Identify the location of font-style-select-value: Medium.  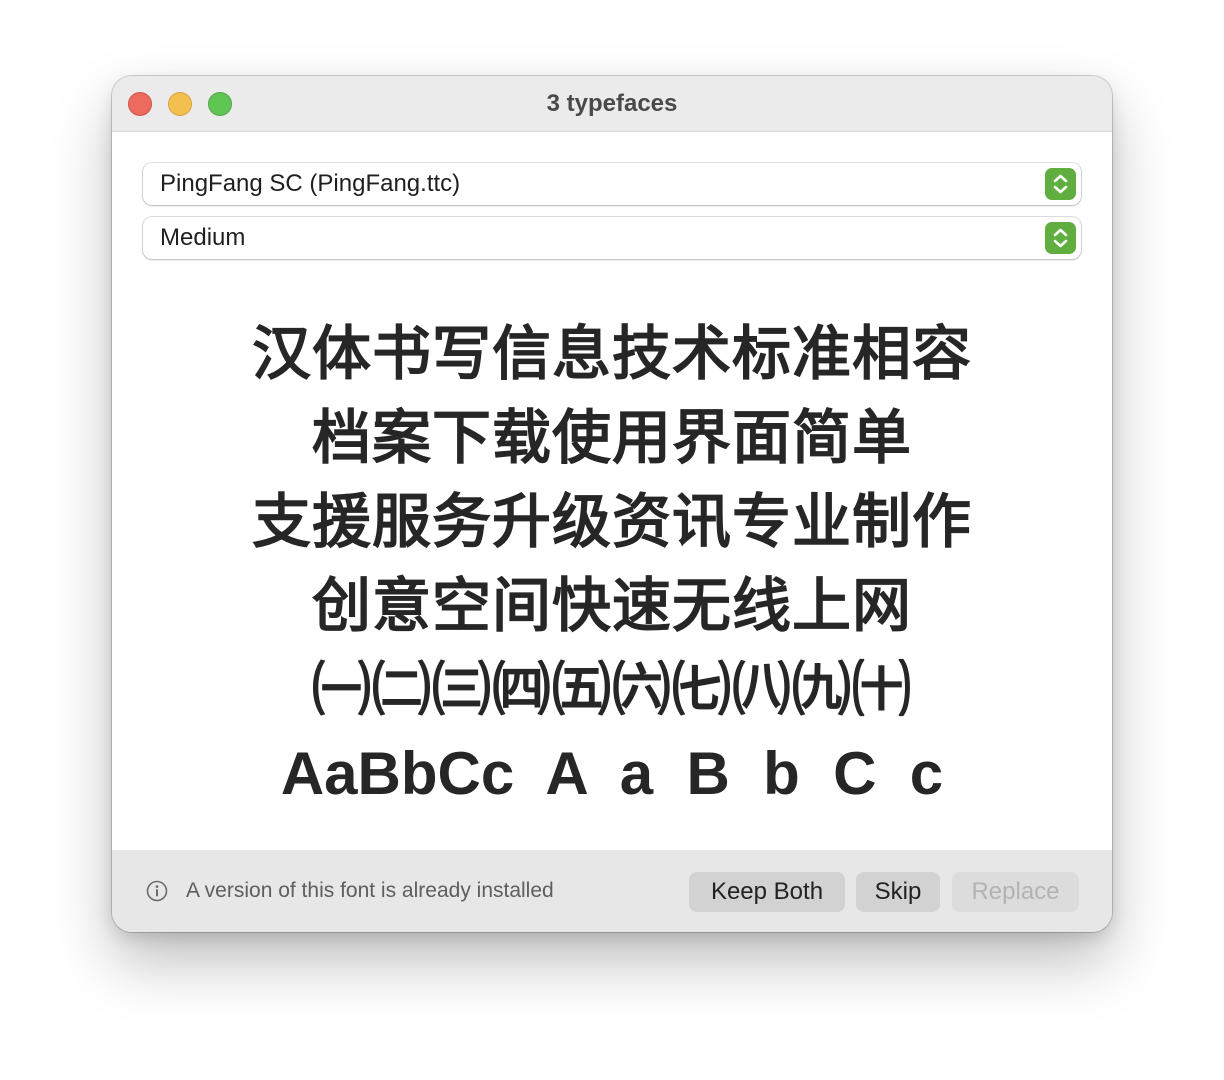
(203, 237).